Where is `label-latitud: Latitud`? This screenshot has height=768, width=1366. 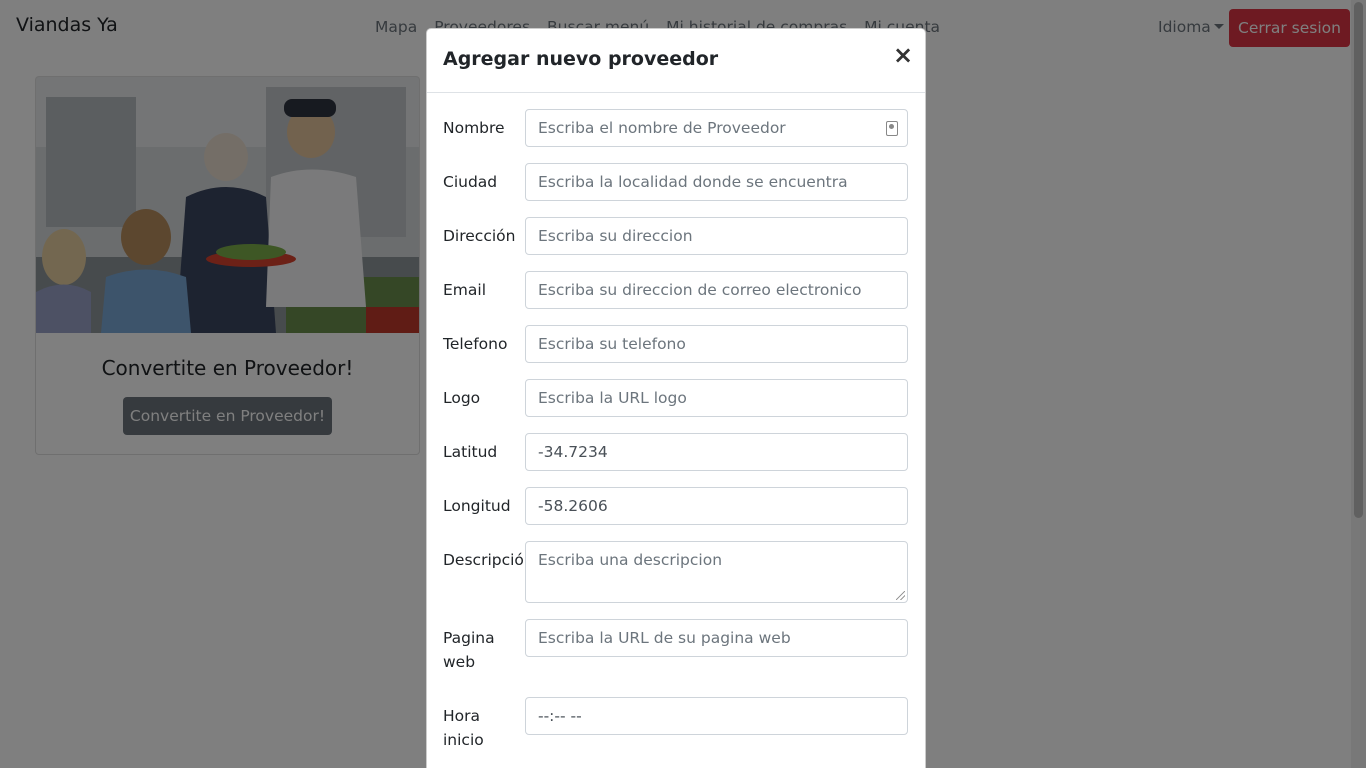
label-latitud: Latitud is located at coordinates (470, 452).